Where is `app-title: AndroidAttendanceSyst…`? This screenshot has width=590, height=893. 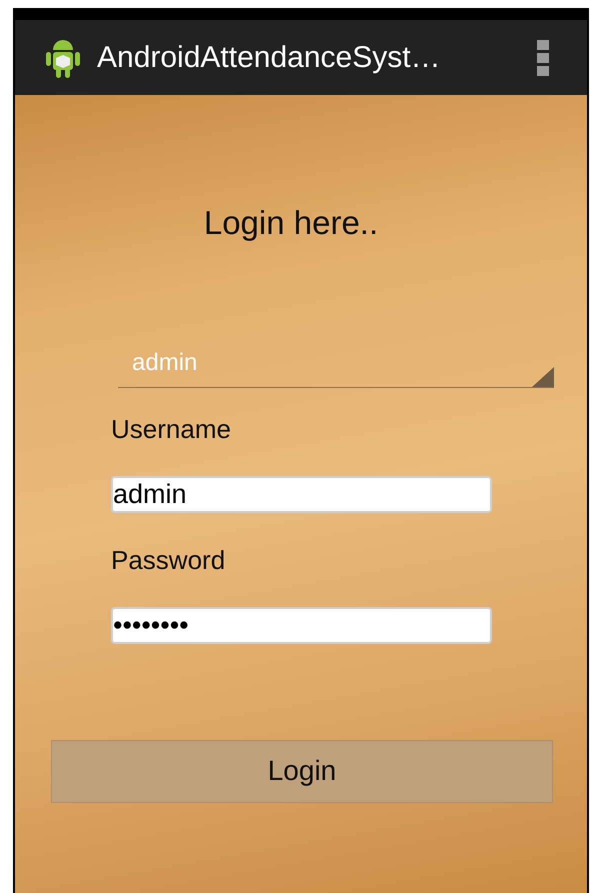
app-title: AndroidAttendanceSyst… is located at coordinates (269, 58).